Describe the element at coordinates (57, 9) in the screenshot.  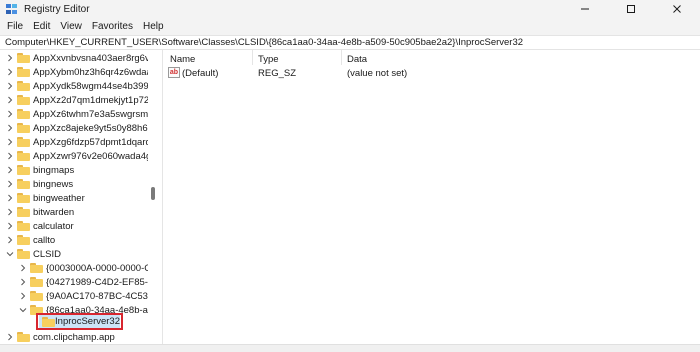
I see `window-title: Registry Editor` at that location.